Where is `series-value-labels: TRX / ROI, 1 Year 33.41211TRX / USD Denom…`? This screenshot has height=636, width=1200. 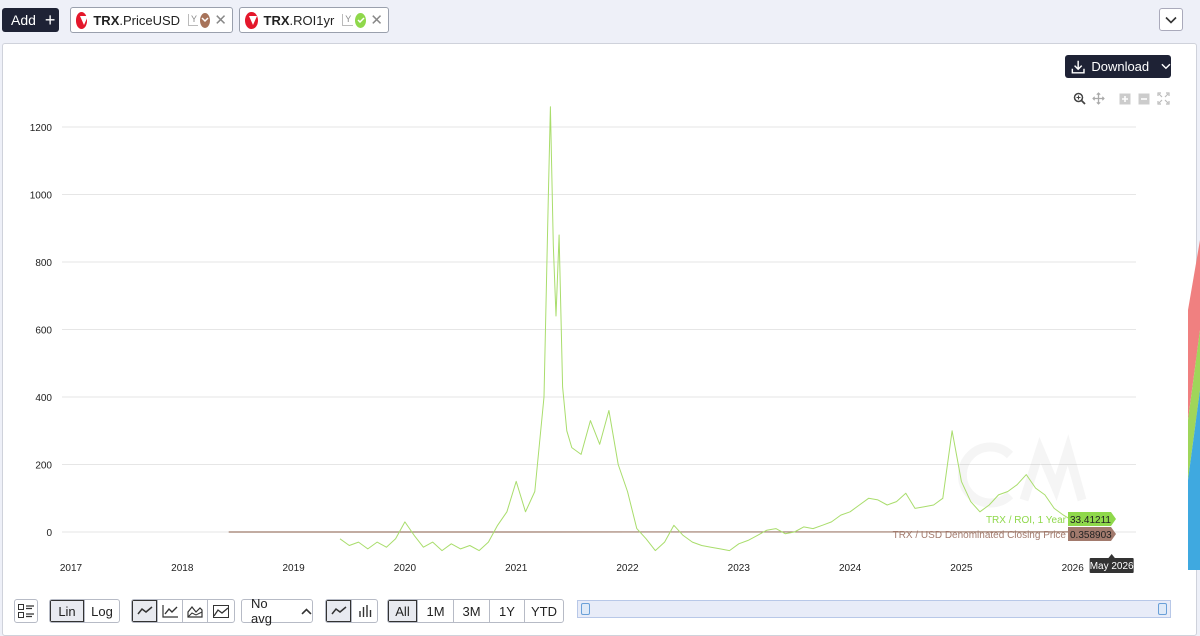 series-value-labels: TRX / ROI, 1 Year 33.41211TRX / USD Denom… is located at coordinates (1004, 526).